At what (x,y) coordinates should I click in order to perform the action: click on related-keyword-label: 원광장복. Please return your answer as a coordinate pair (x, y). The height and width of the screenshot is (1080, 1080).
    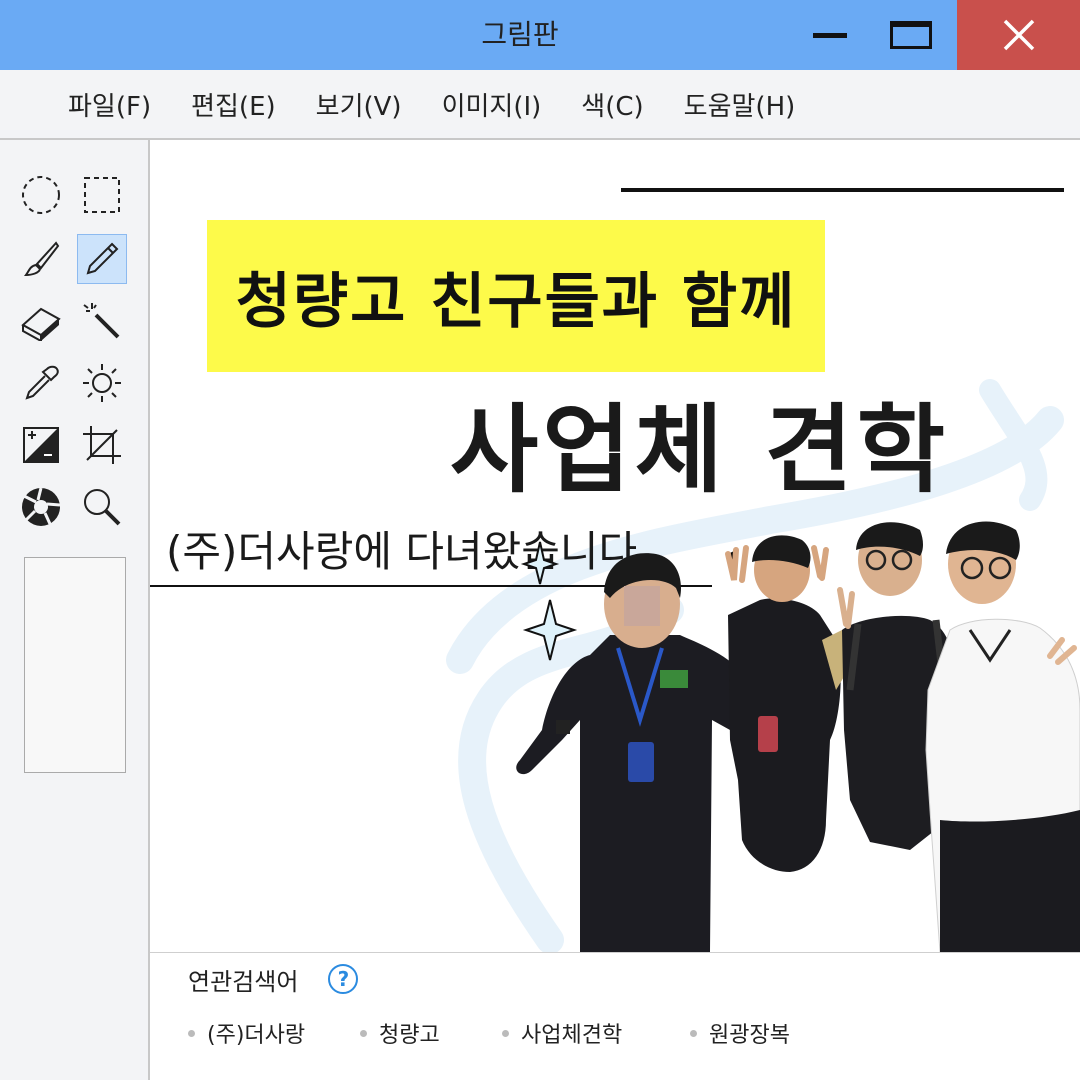
    Looking at the image, I should click on (749, 1035).